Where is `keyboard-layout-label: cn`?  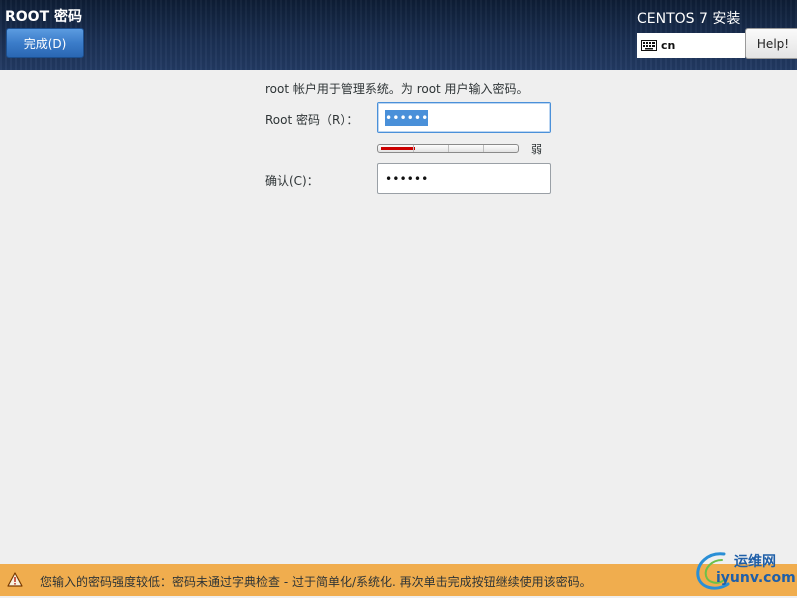 keyboard-layout-label: cn is located at coordinates (668, 45).